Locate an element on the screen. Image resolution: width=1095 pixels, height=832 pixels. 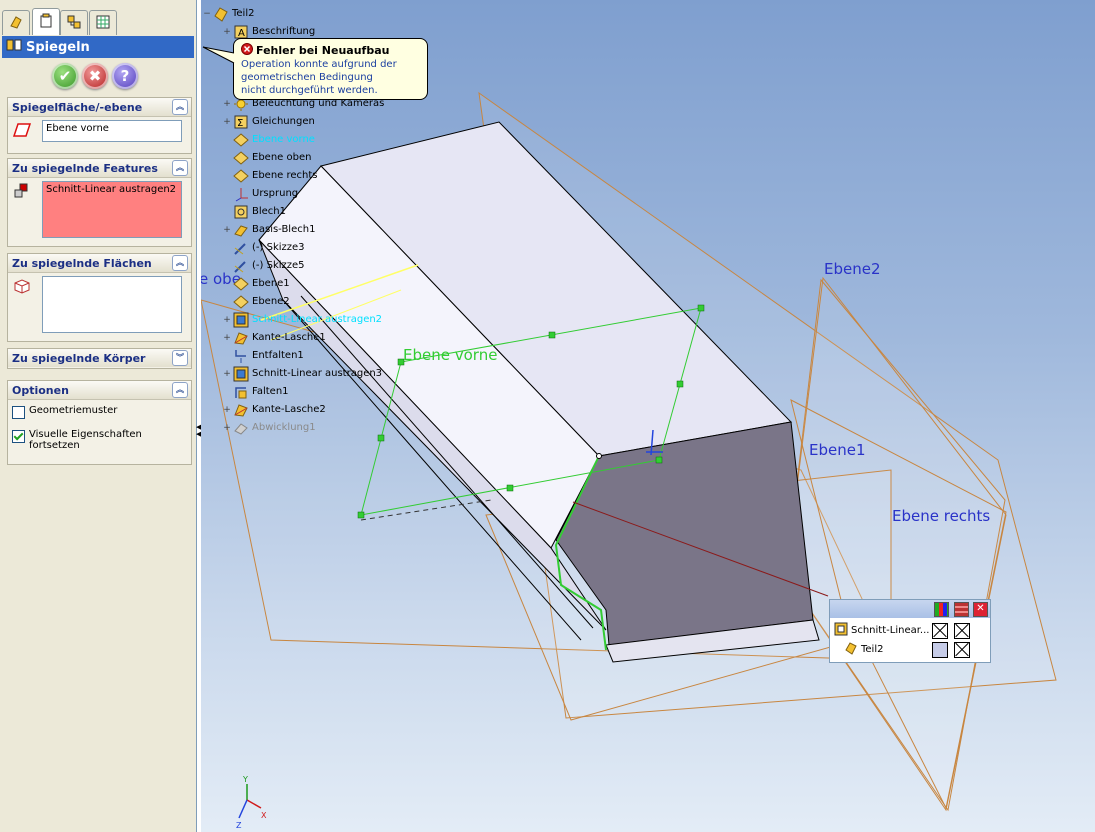
tree-item: Ebene vorne is located at coordinates (268, 139).